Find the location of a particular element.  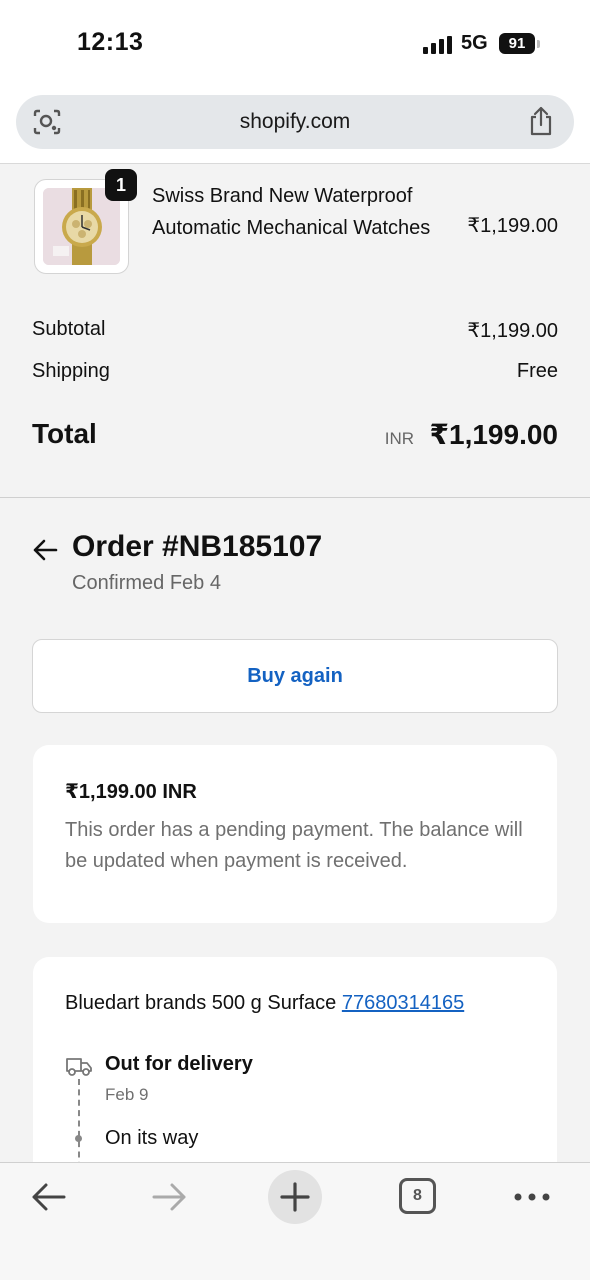

tracking-link: 77680314165 is located at coordinates (403, 1003).